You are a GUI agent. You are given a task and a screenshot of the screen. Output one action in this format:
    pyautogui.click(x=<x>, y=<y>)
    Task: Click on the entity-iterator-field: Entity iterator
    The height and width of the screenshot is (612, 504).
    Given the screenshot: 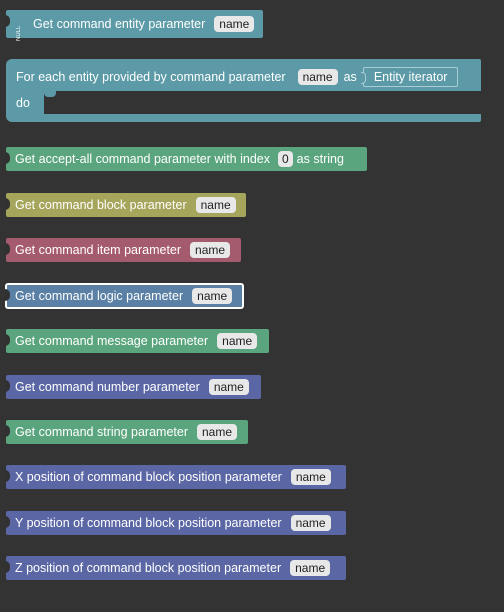 What is the action you would take?
    pyautogui.click(x=409, y=77)
    